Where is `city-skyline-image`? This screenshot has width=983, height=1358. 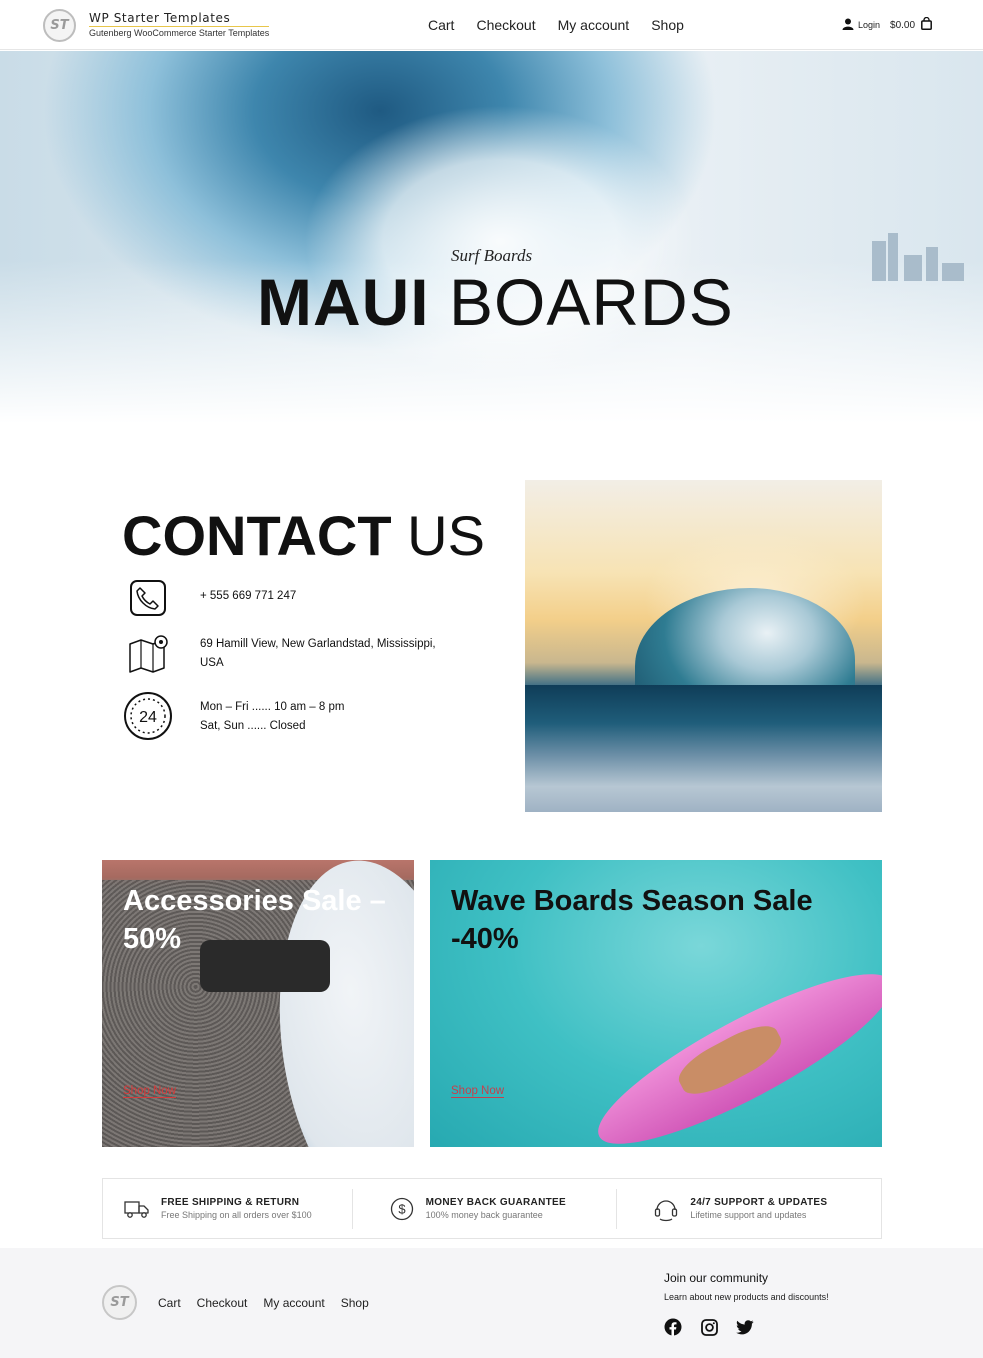 city-skyline-image is located at coordinates (926, 256).